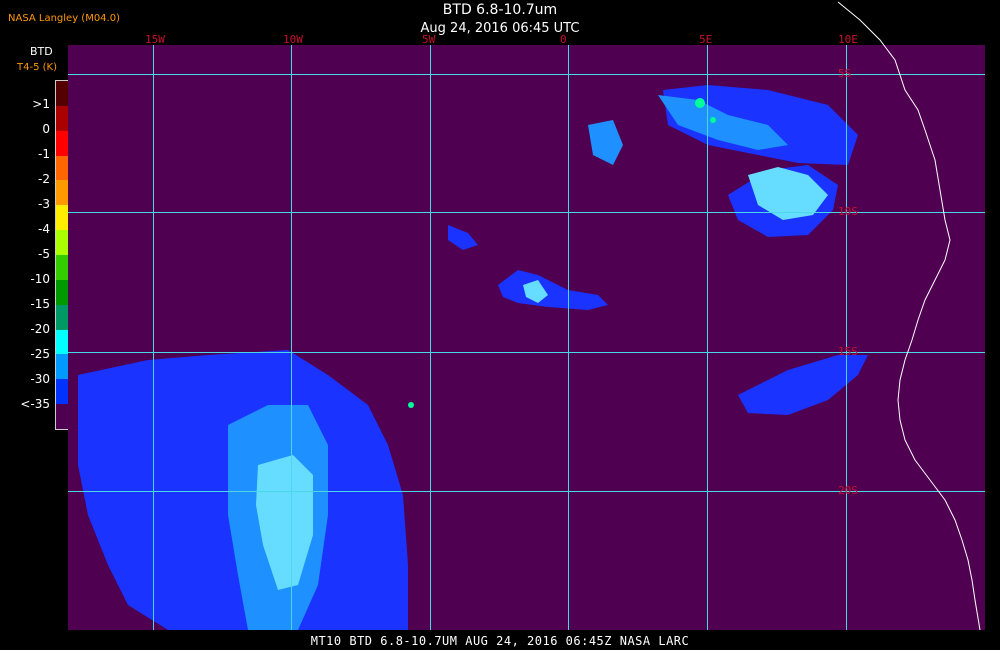 This screenshot has width=1000, height=650. Describe the element at coordinates (909, 316) in the screenshot. I see `coastline` at that location.